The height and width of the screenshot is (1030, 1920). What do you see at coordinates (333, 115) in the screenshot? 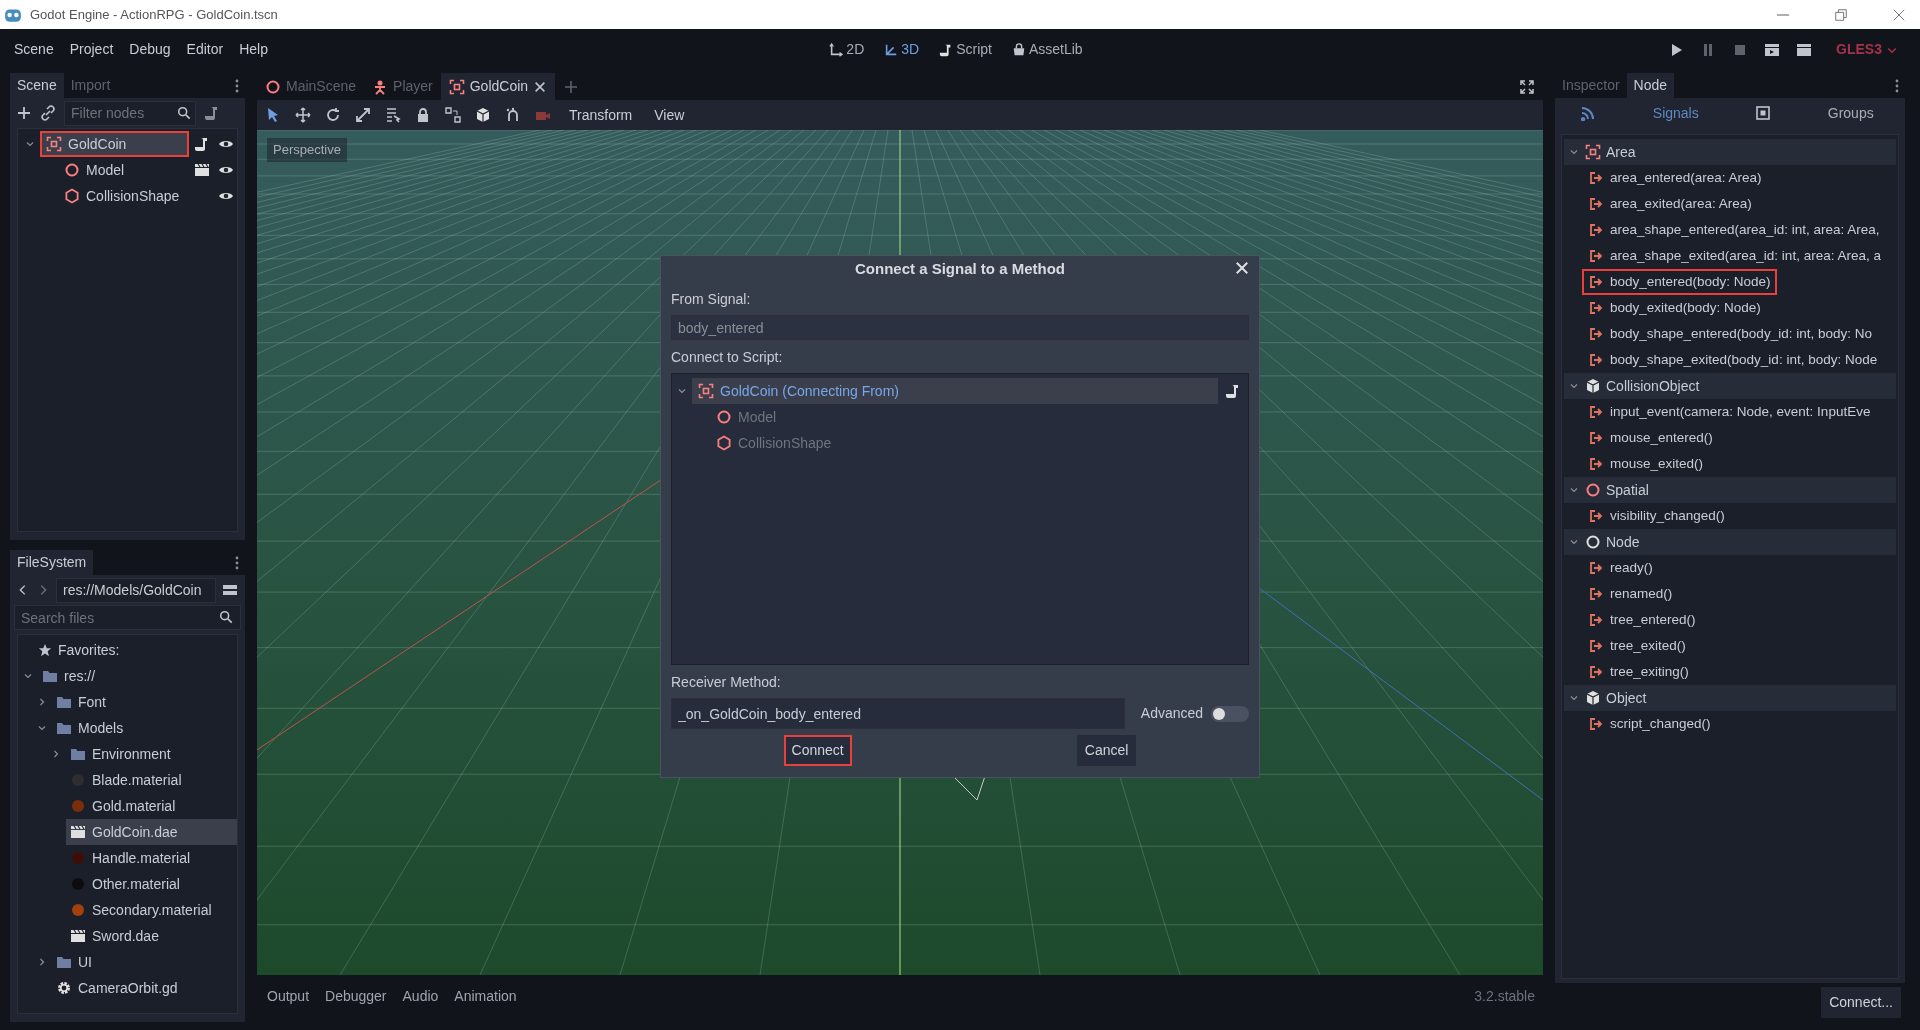
I see `rotate-icon` at bounding box center [333, 115].